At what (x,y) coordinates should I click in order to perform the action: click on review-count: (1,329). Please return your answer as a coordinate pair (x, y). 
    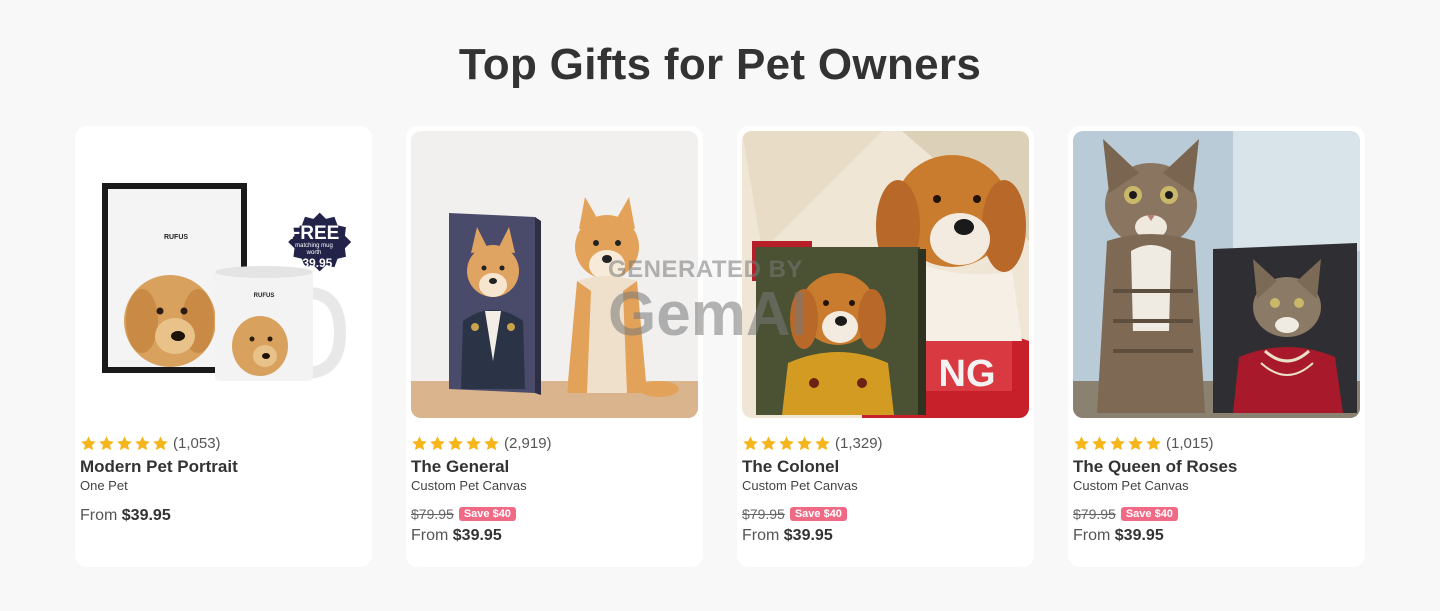
    Looking at the image, I should click on (859, 443).